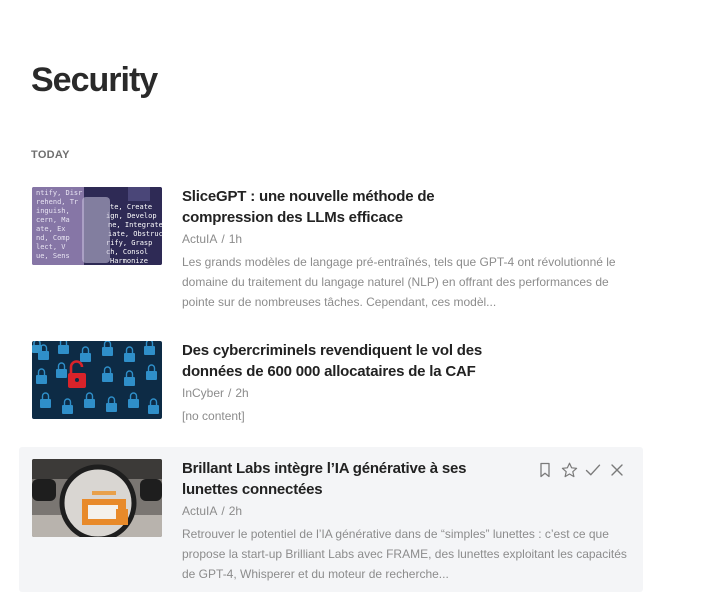 The width and height of the screenshot is (717, 616). Describe the element at coordinates (569, 470) in the screenshot. I see `star-icon` at that location.